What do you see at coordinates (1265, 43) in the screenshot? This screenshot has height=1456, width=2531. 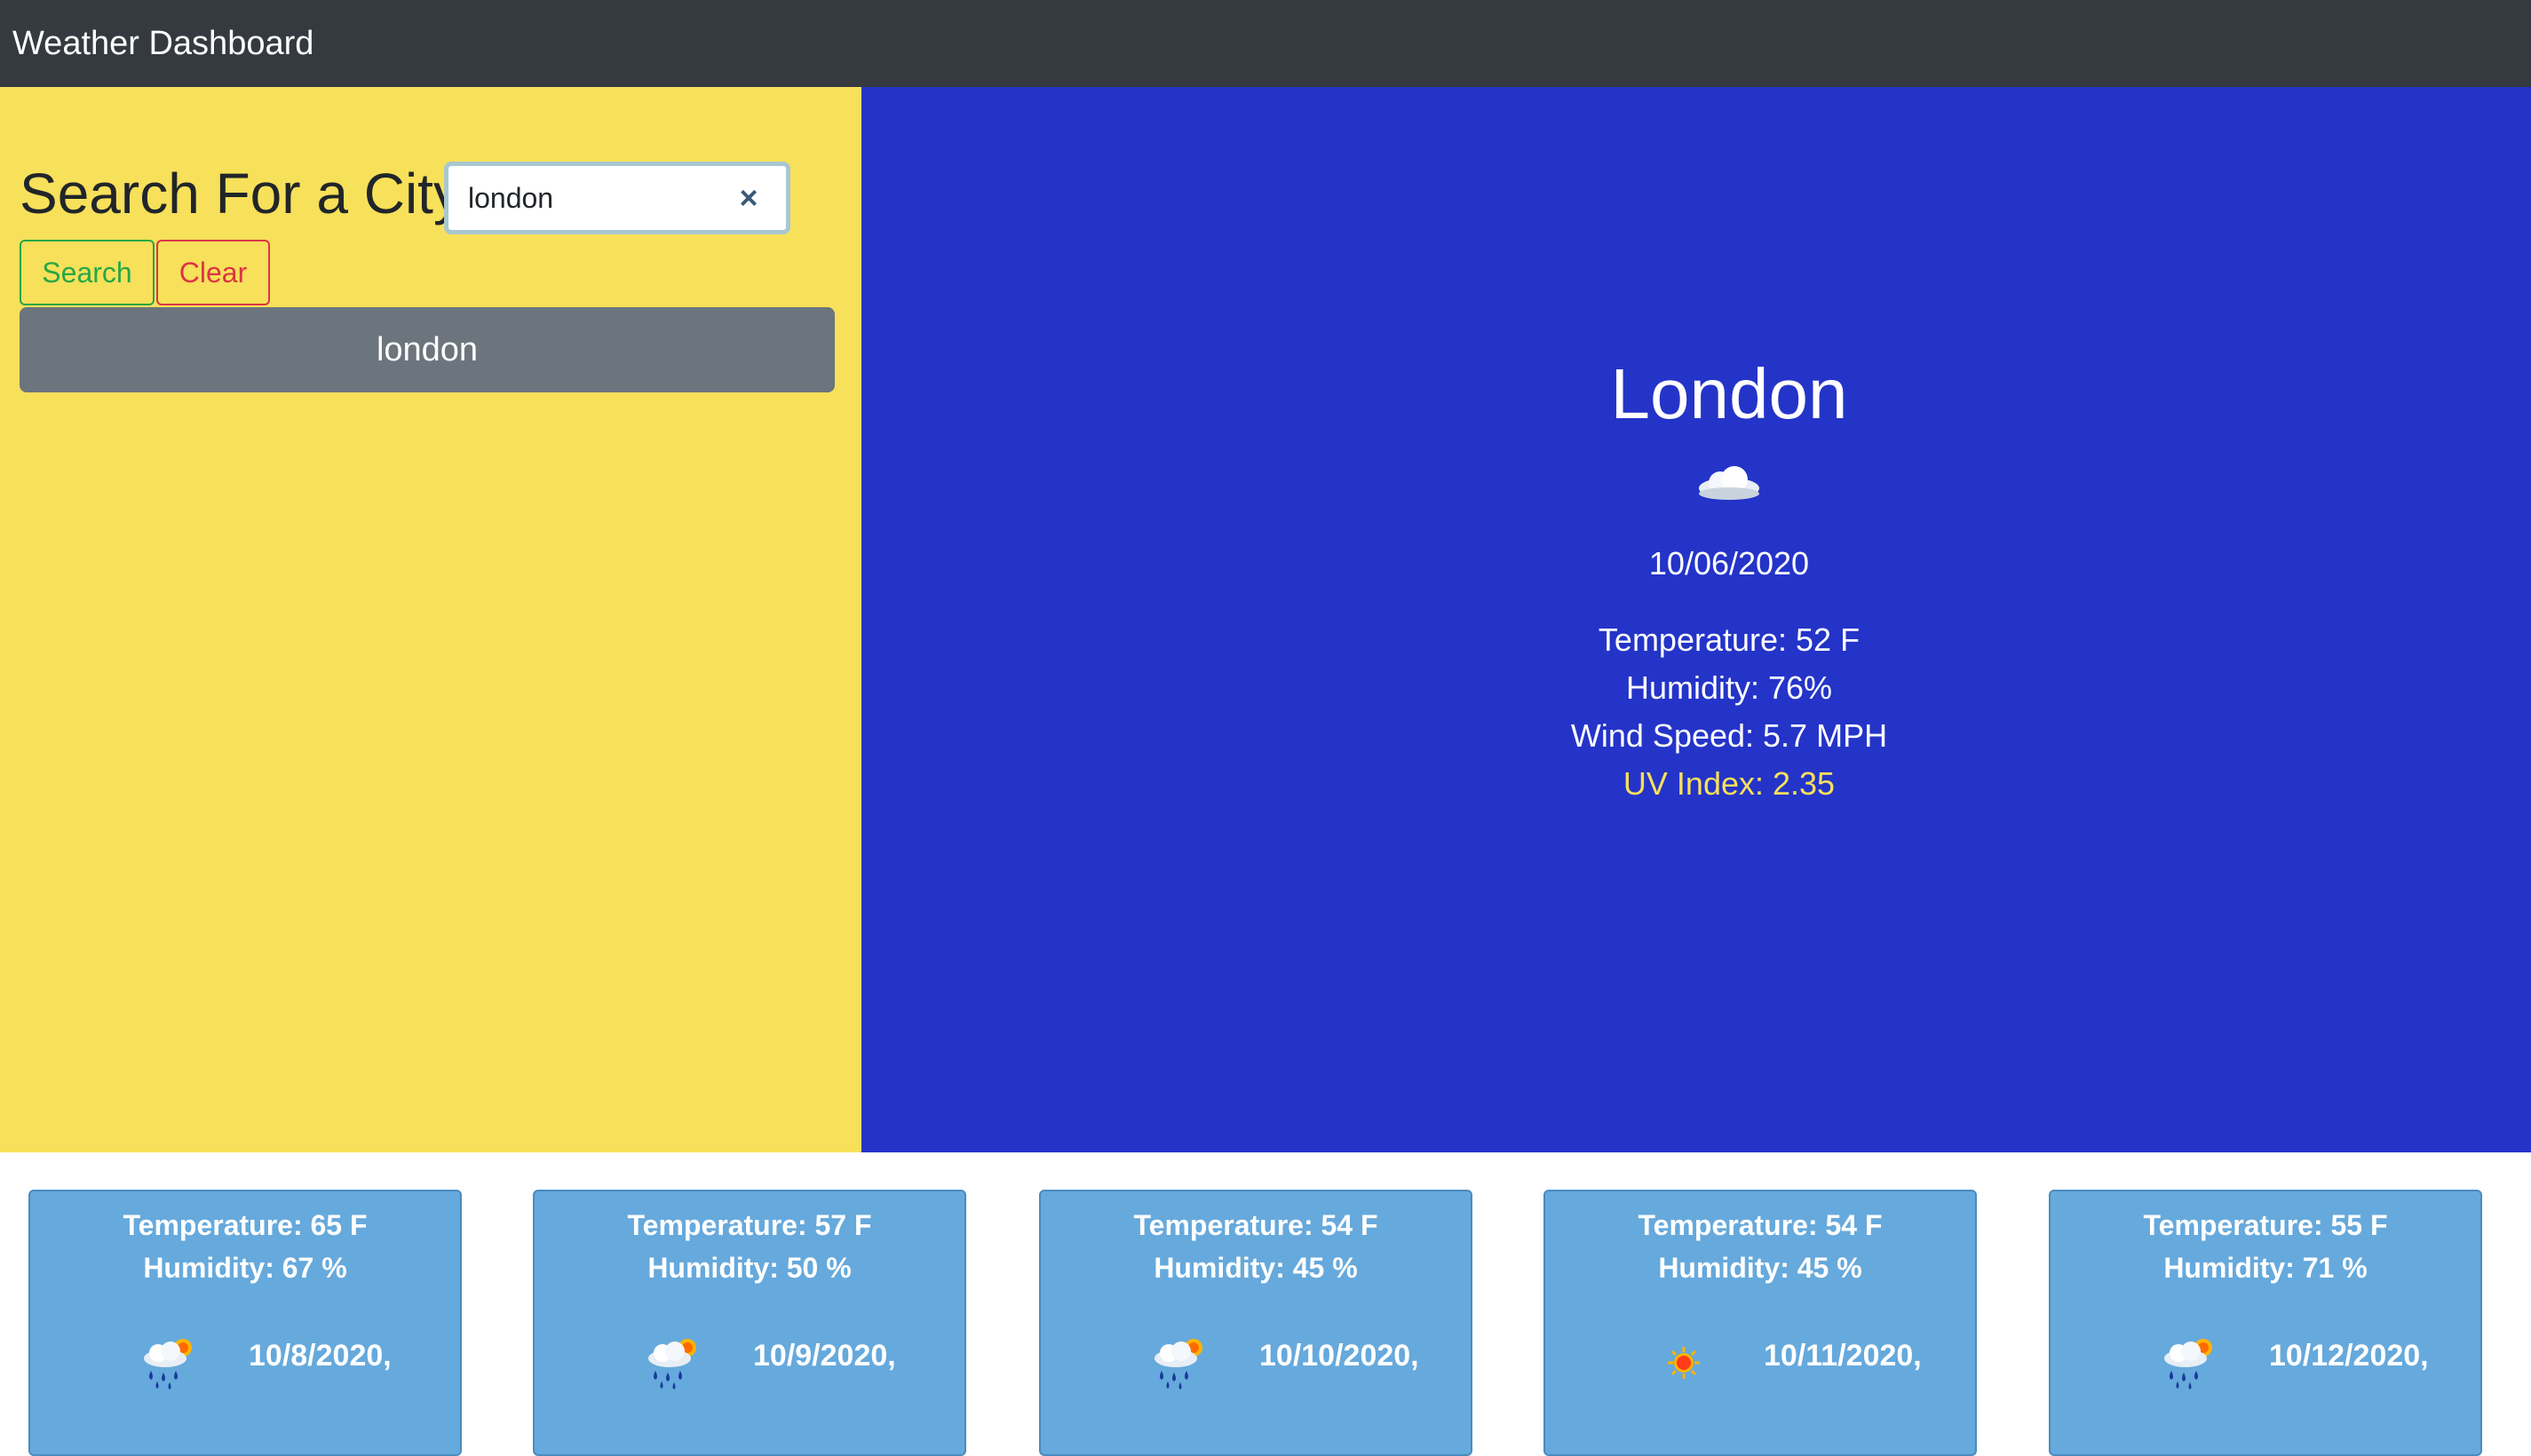 I see `navbar: Weather Dashboard` at bounding box center [1265, 43].